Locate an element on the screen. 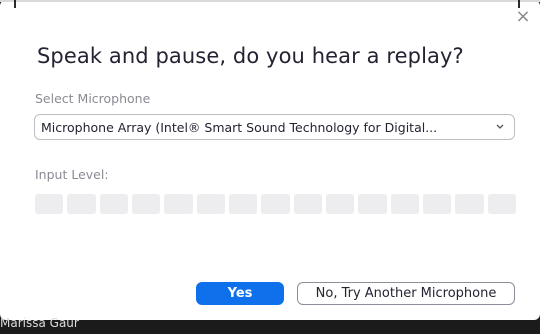 The image size is (540, 334). yes-button: Yes is located at coordinates (240, 293).